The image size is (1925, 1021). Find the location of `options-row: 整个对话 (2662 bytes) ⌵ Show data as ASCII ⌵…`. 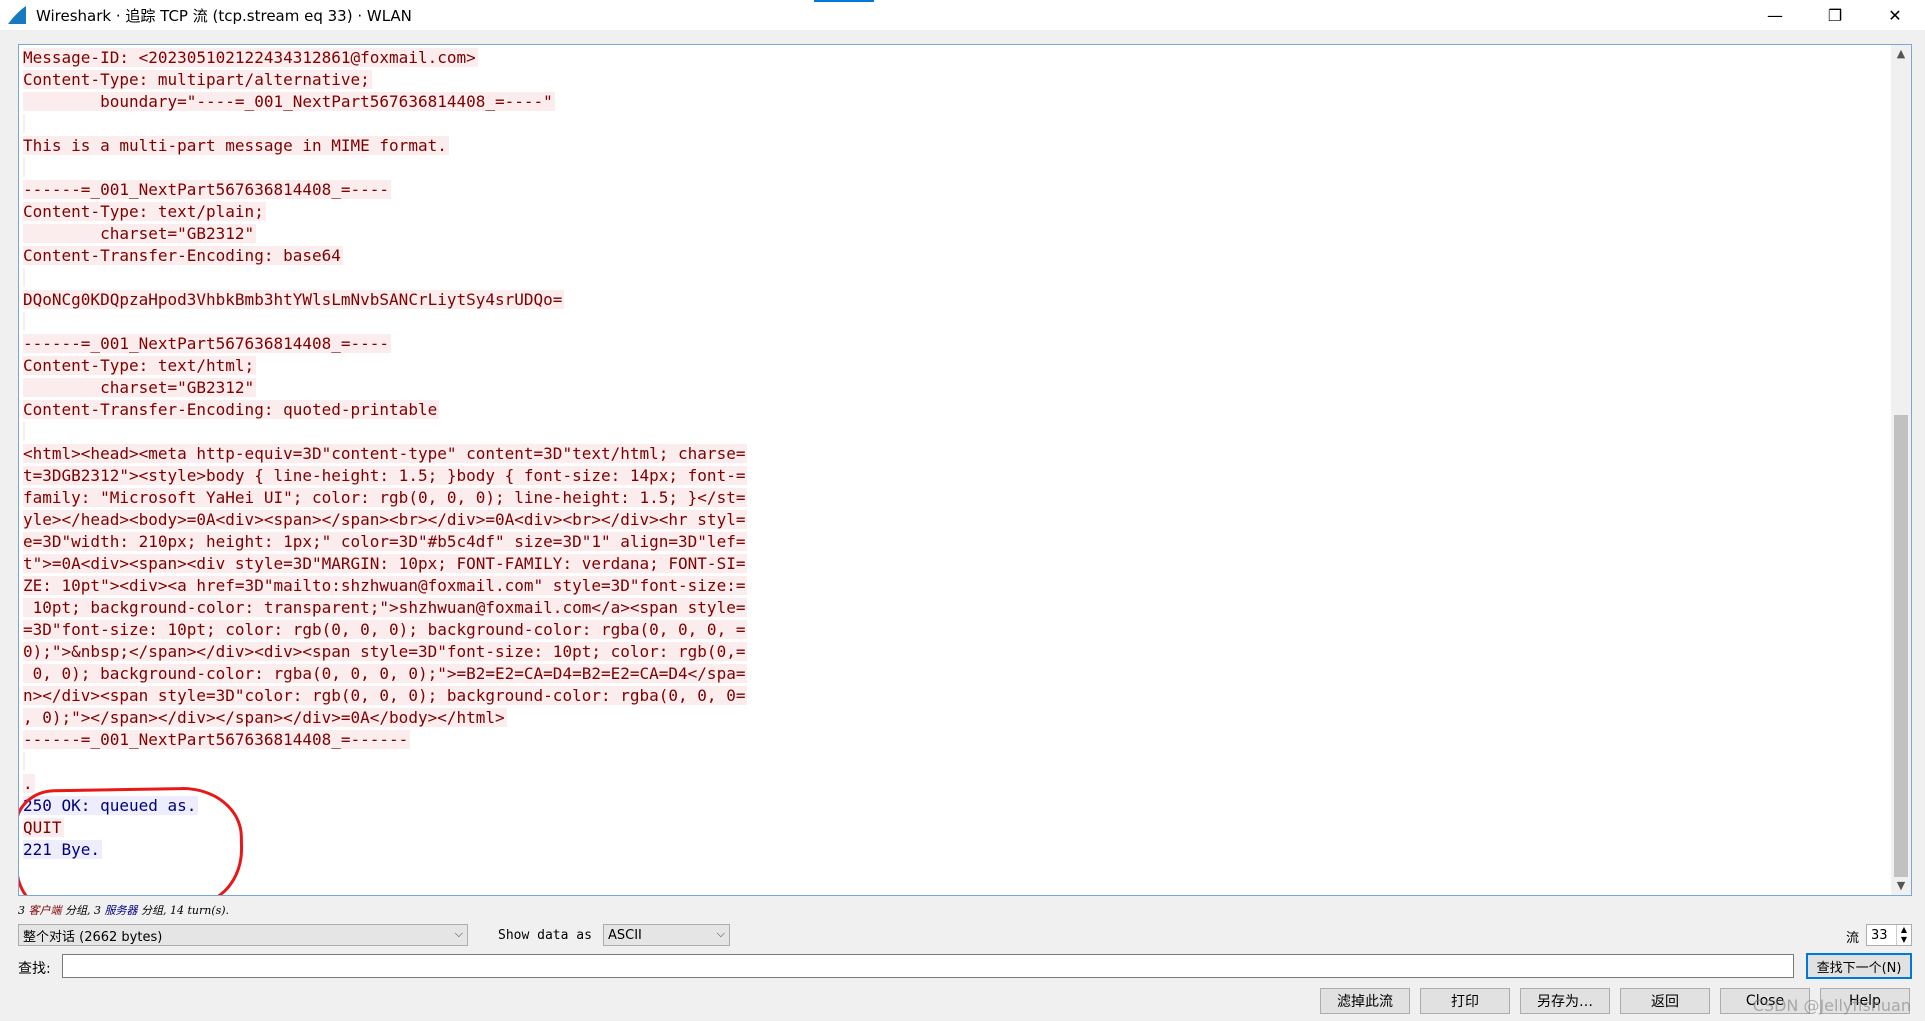

options-row: 整个对话 (2662 bytes) ⌵ Show data as ASCII ⌵… is located at coordinates (965, 935).